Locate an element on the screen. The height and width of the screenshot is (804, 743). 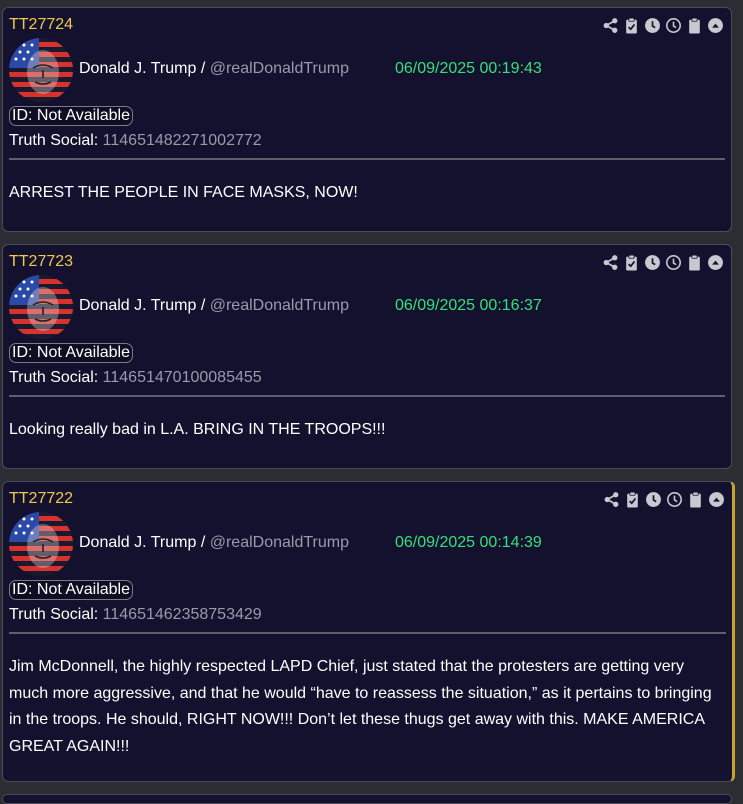
timestamp: 06/09/2025 00:19:43 is located at coordinates (468, 69).